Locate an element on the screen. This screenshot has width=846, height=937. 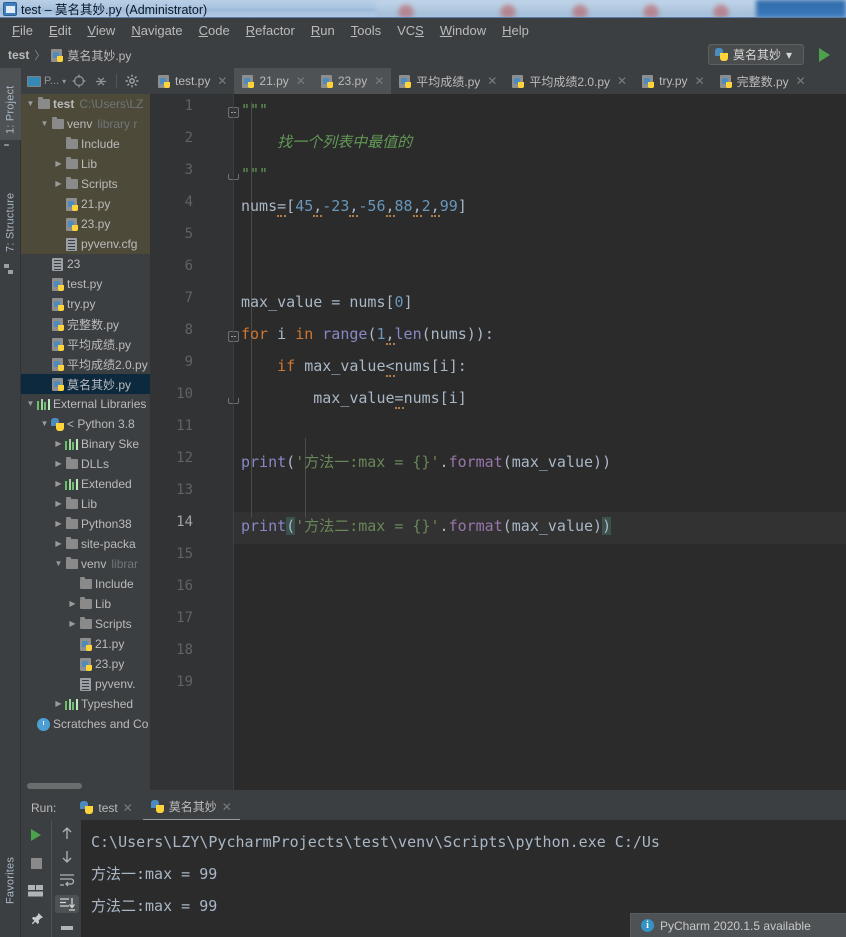
editor-tab-.py: 完整数.py ✕ is located at coordinates (762, 81).